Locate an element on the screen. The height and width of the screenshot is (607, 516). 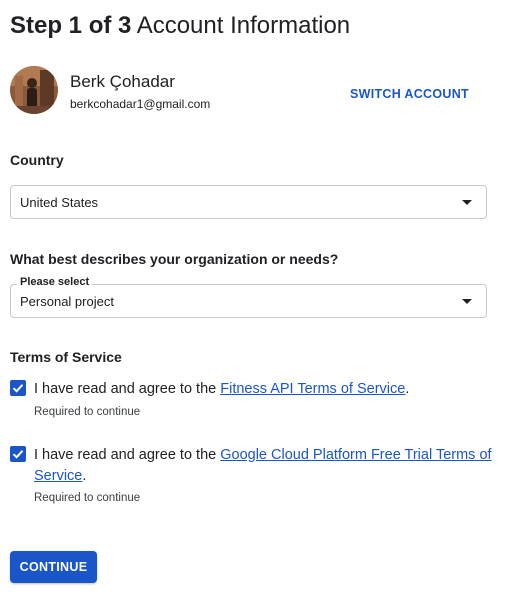
fitness-api-terms-link: Fitness API Terms of Service is located at coordinates (312, 389).